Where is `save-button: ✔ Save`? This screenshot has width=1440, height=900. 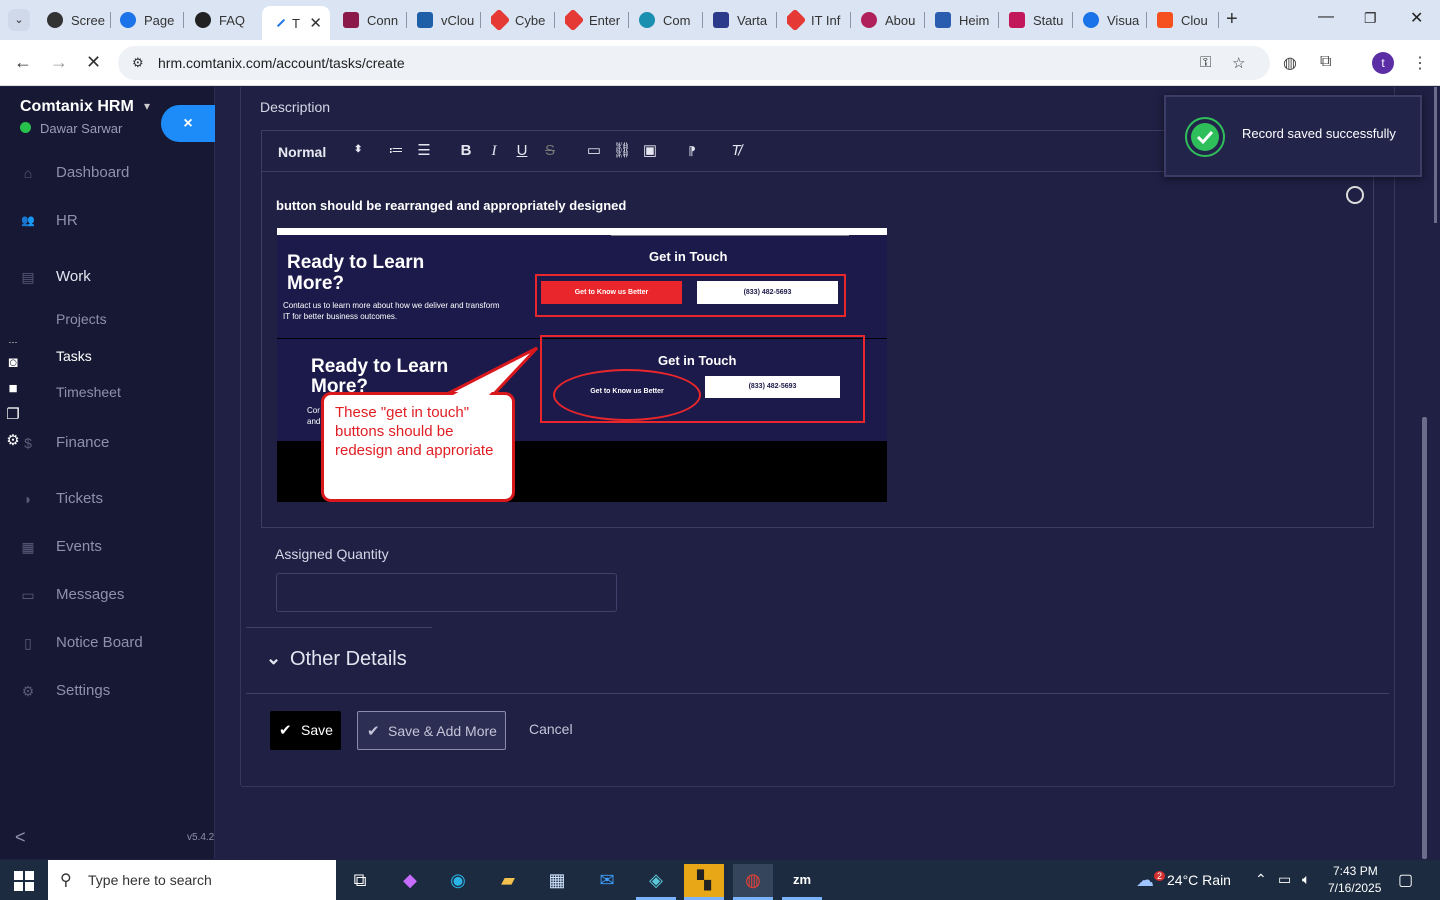 save-button: ✔ Save is located at coordinates (305, 730).